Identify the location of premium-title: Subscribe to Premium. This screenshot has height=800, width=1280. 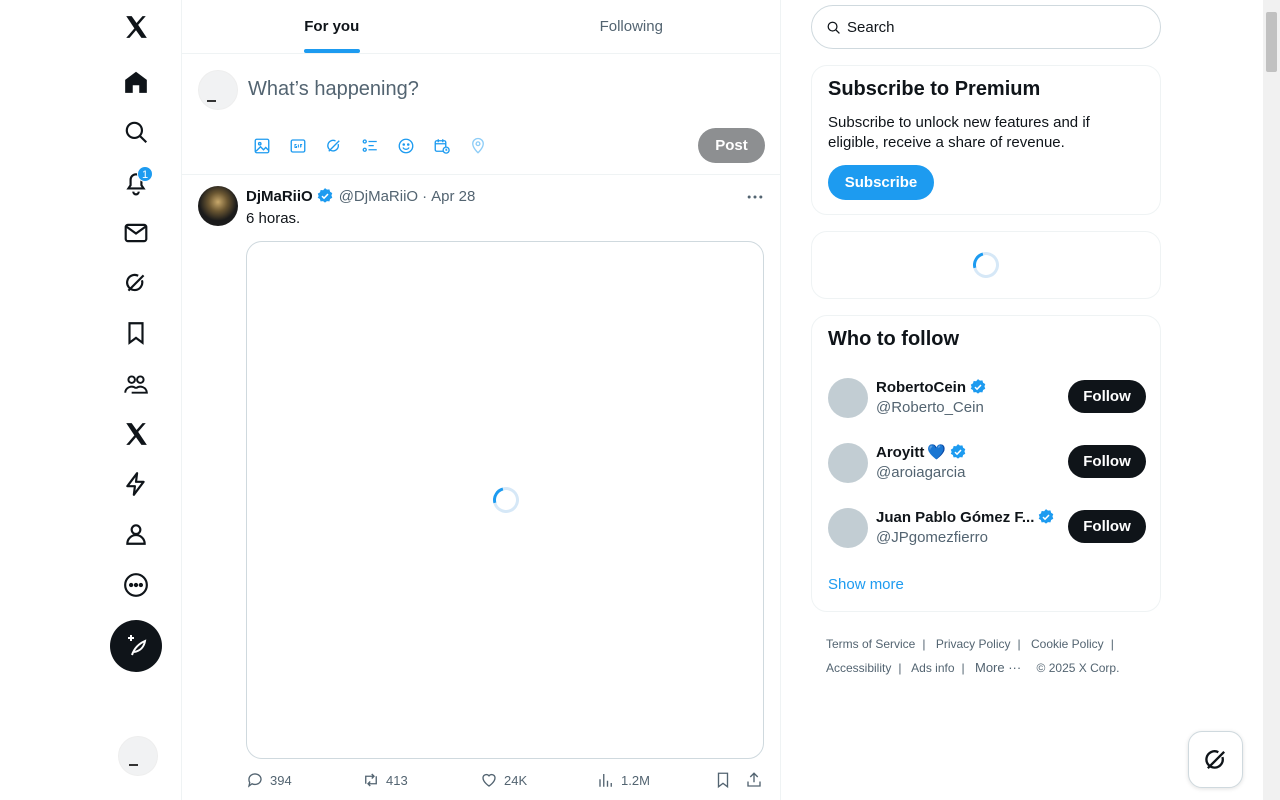
(934, 89).